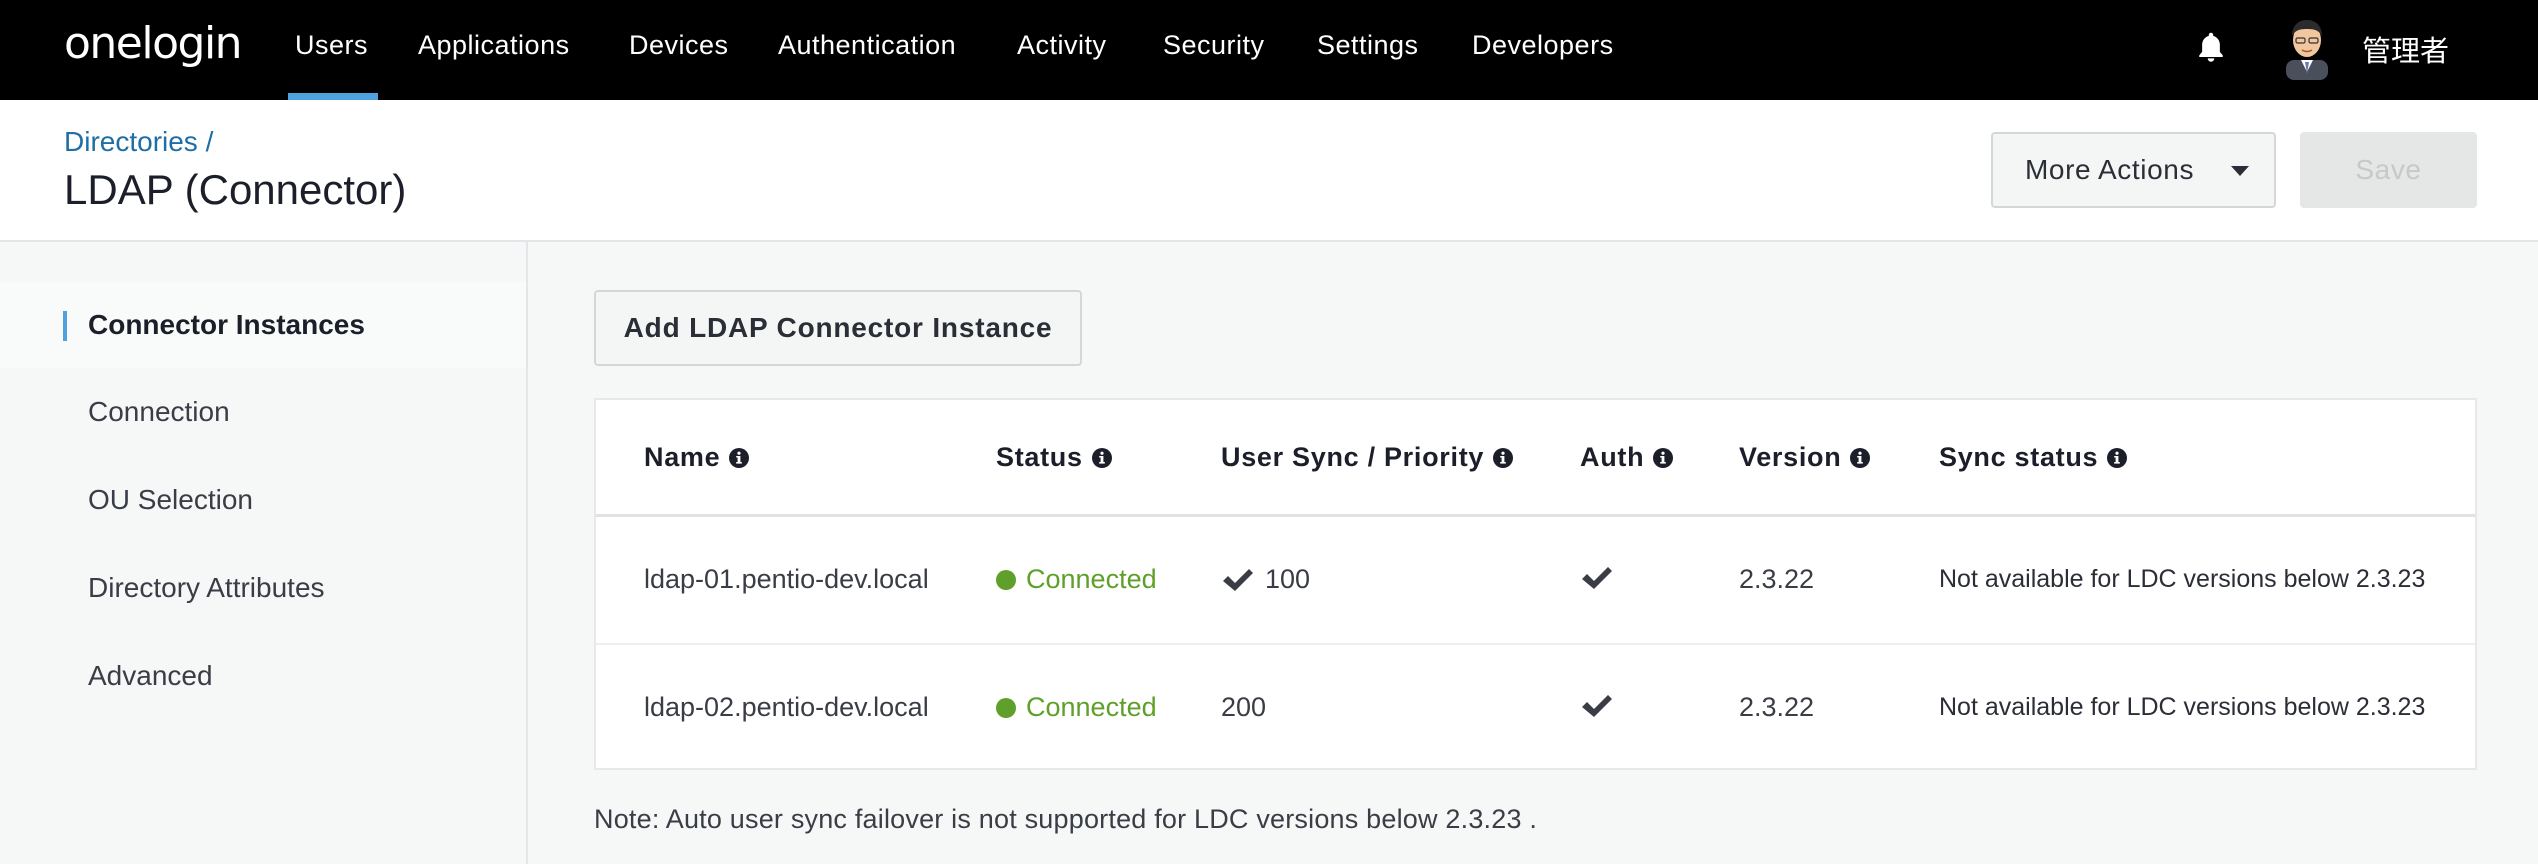 This screenshot has height=864, width=2538. I want to click on sidebar-item-directory-attributes: Directory Attributes, so click(263, 588).